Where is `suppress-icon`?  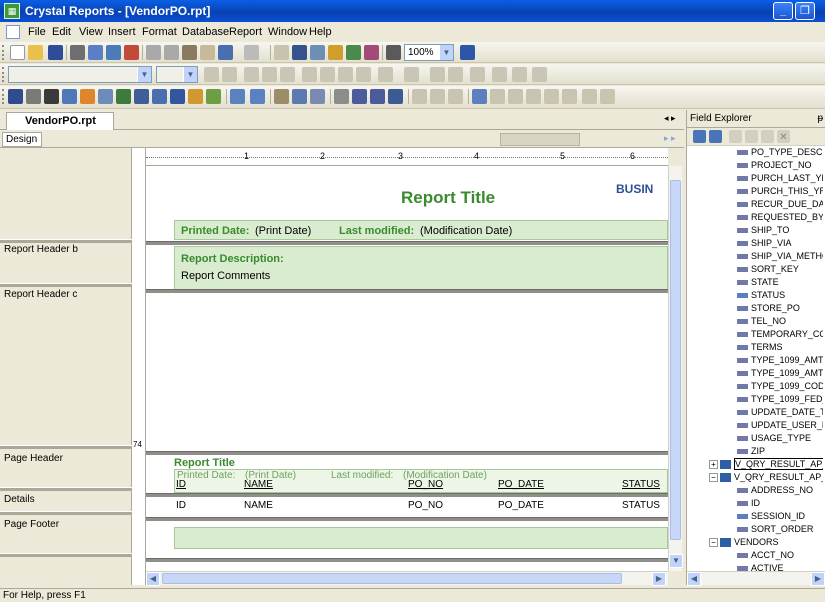
suppress-icon is located at coordinates (437, 74).